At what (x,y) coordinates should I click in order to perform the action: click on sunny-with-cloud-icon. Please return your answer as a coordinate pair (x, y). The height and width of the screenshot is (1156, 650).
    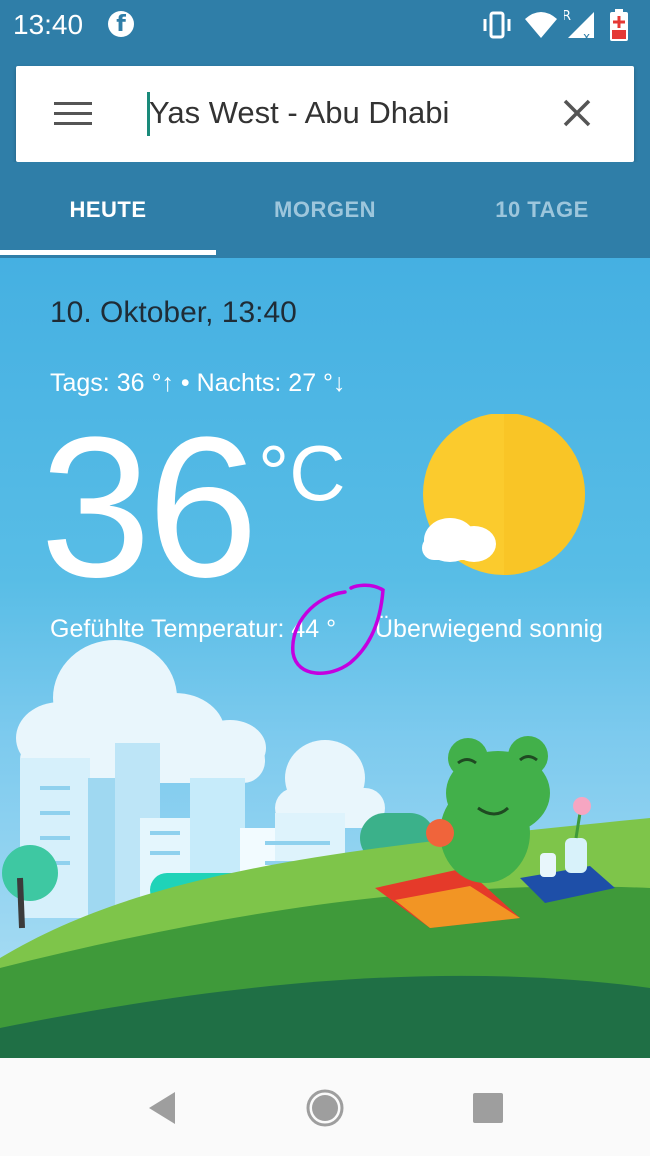
    Looking at the image, I should click on (503, 494).